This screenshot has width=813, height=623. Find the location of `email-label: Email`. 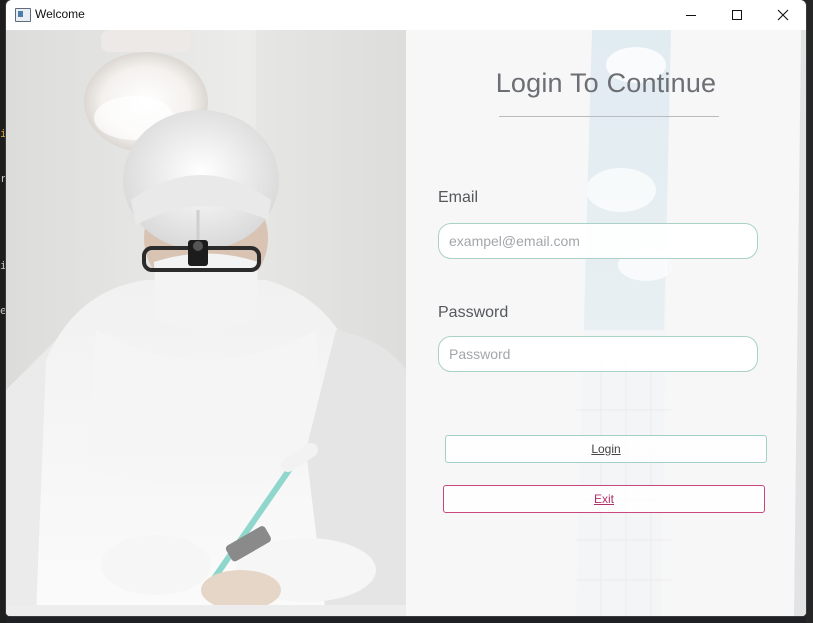

email-label: Email is located at coordinates (458, 197).